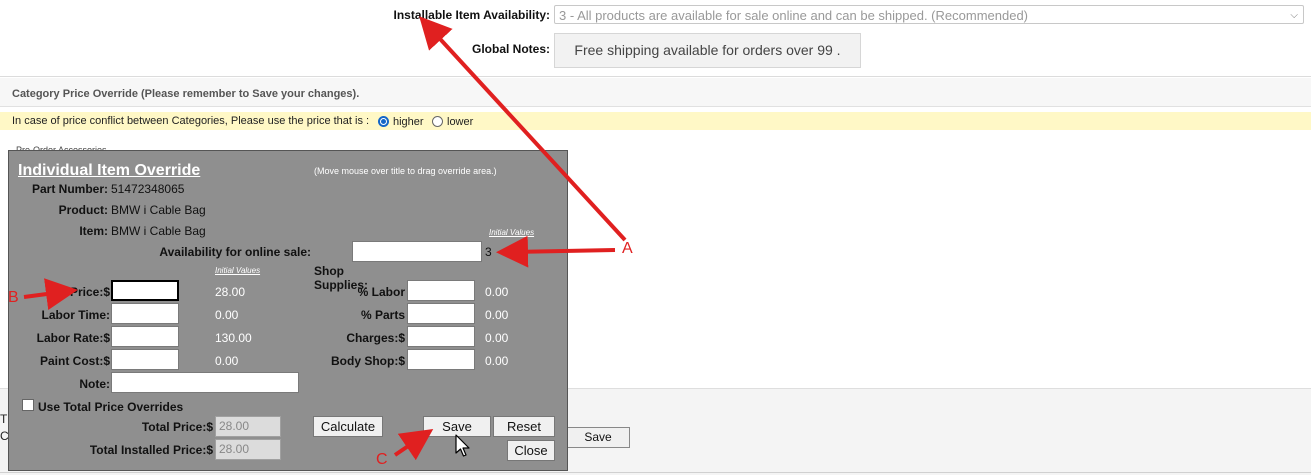 This screenshot has height=475, width=1311. What do you see at coordinates (627, 248) in the screenshot?
I see `annotation-letter-a: A` at bounding box center [627, 248].